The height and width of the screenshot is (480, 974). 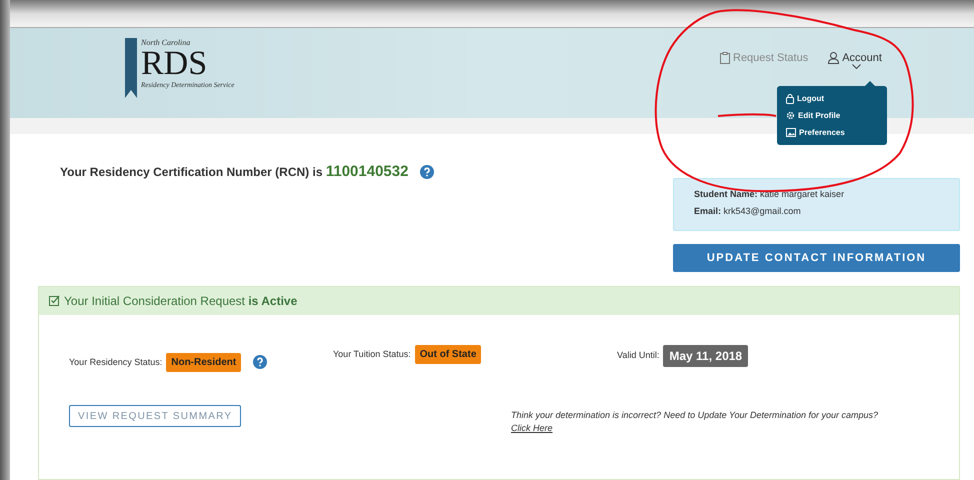 What do you see at coordinates (790, 99) in the screenshot?
I see `lock-icon` at bounding box center [790, 99].